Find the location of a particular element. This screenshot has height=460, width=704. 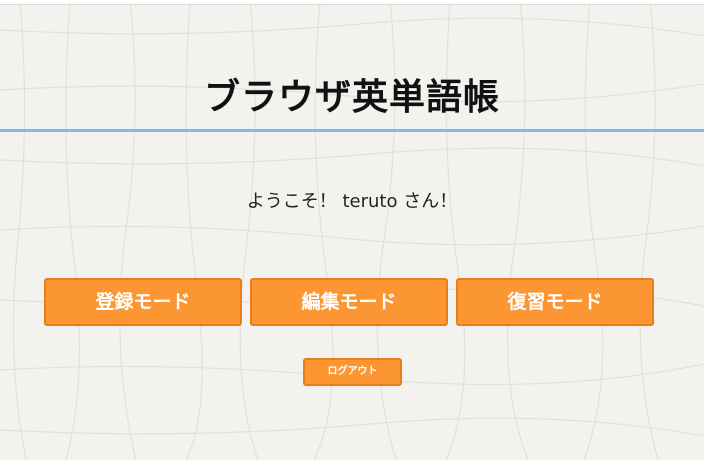

top-border is located at coordinates (352, 2).